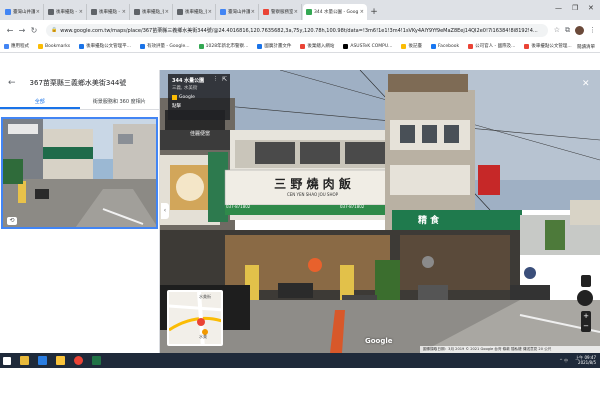  What do you see at coordinates (24, 360) in the screenshot?
I see `file-explorer-icon` at bounding box center [24, 360].